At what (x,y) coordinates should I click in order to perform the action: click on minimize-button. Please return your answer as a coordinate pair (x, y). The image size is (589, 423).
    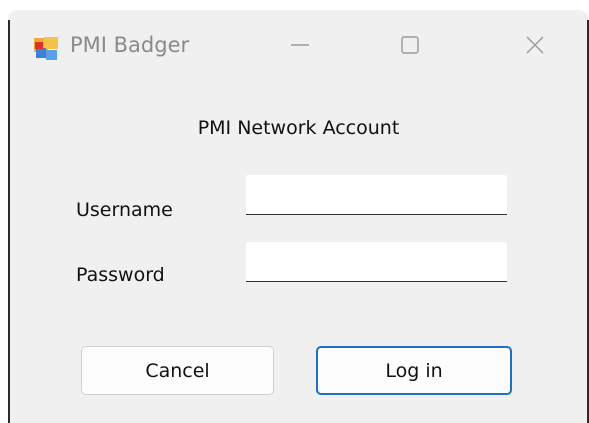
    Looking at the image, I should click on (300, 47).